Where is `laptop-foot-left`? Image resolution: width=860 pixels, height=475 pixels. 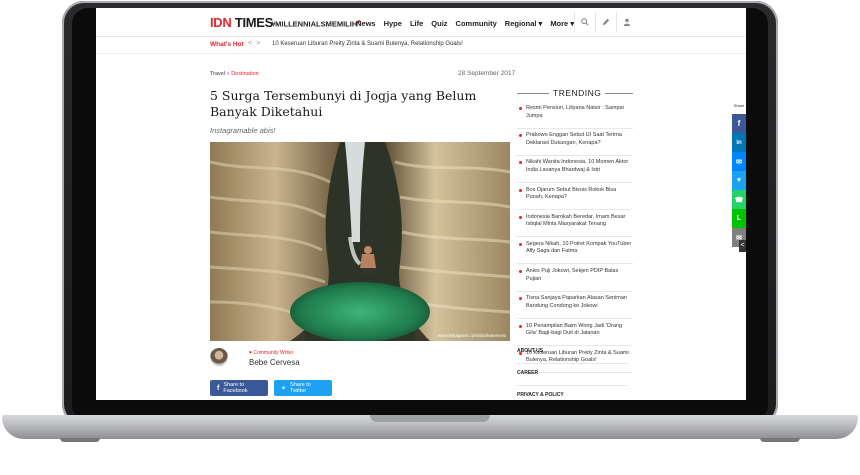
laptop-foot-left is located at coordinates (80, 440).